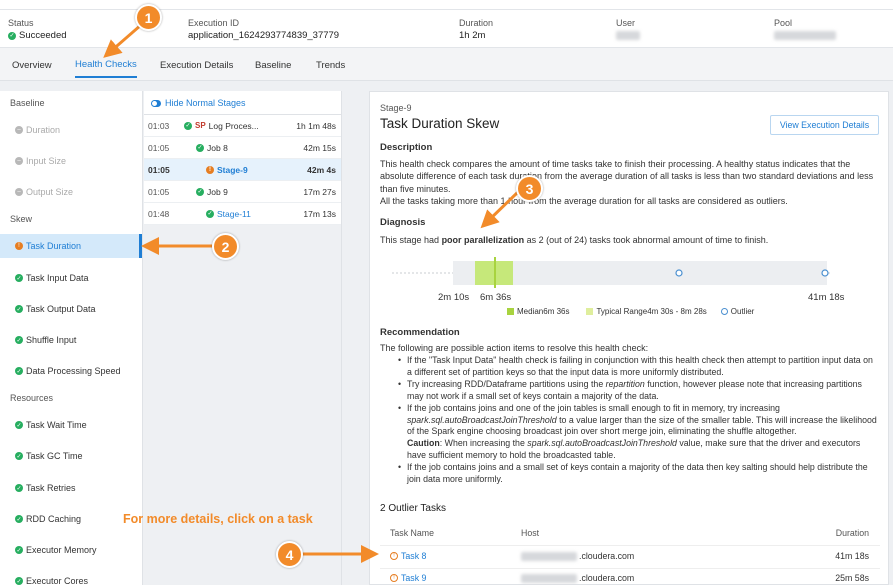 The width and height of the screenshot is (893, 585). Describe the element at coordinates (628, 35) in the screenshot. I see `user-value-redacted` at that location.